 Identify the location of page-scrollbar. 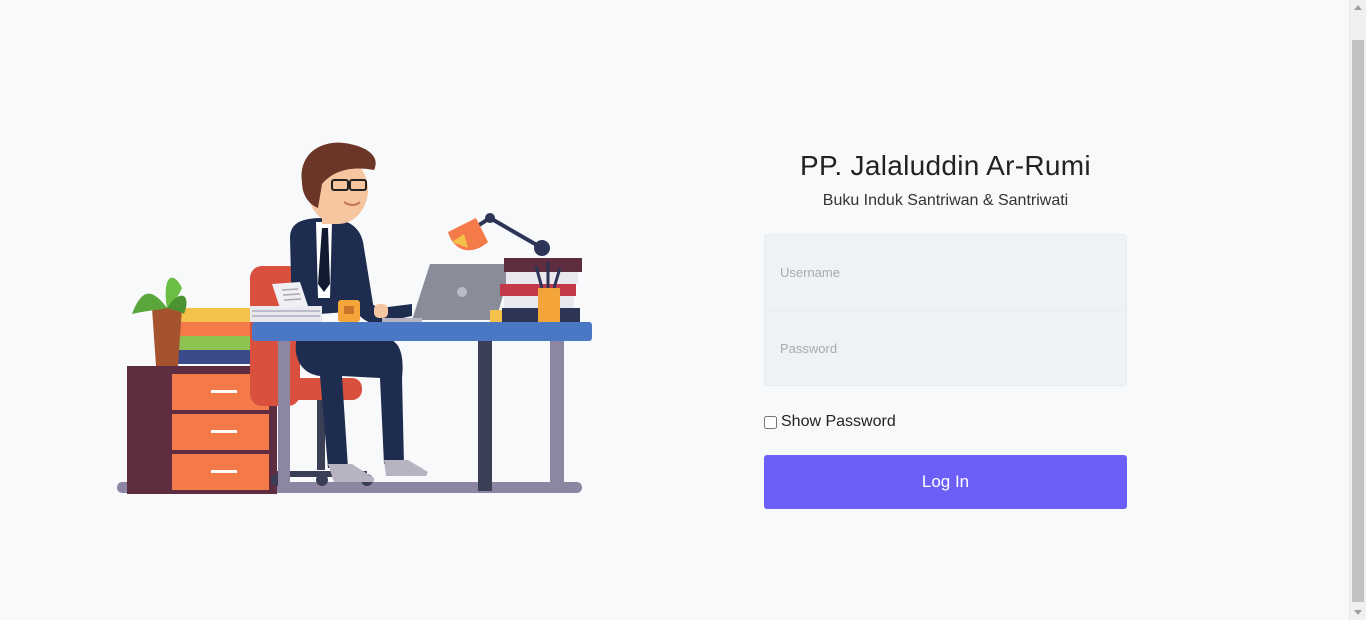
(1357, 310).